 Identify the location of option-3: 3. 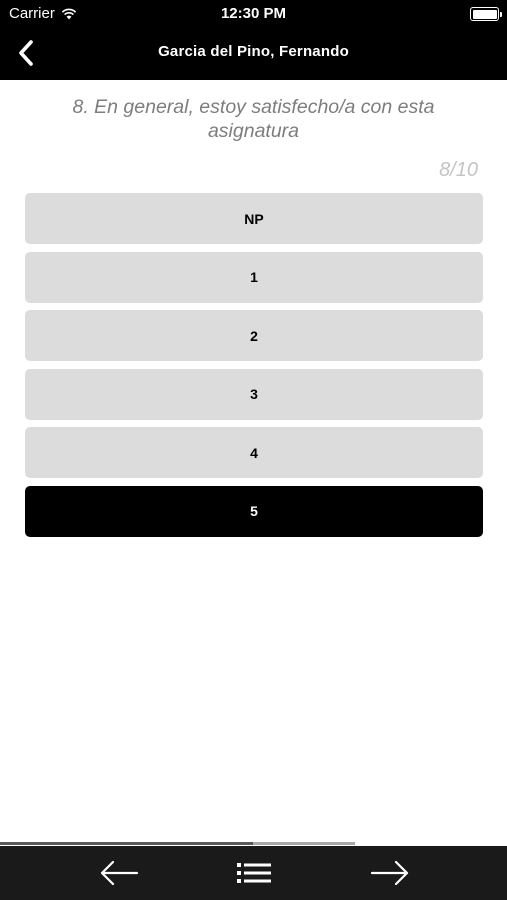
(254, 394).